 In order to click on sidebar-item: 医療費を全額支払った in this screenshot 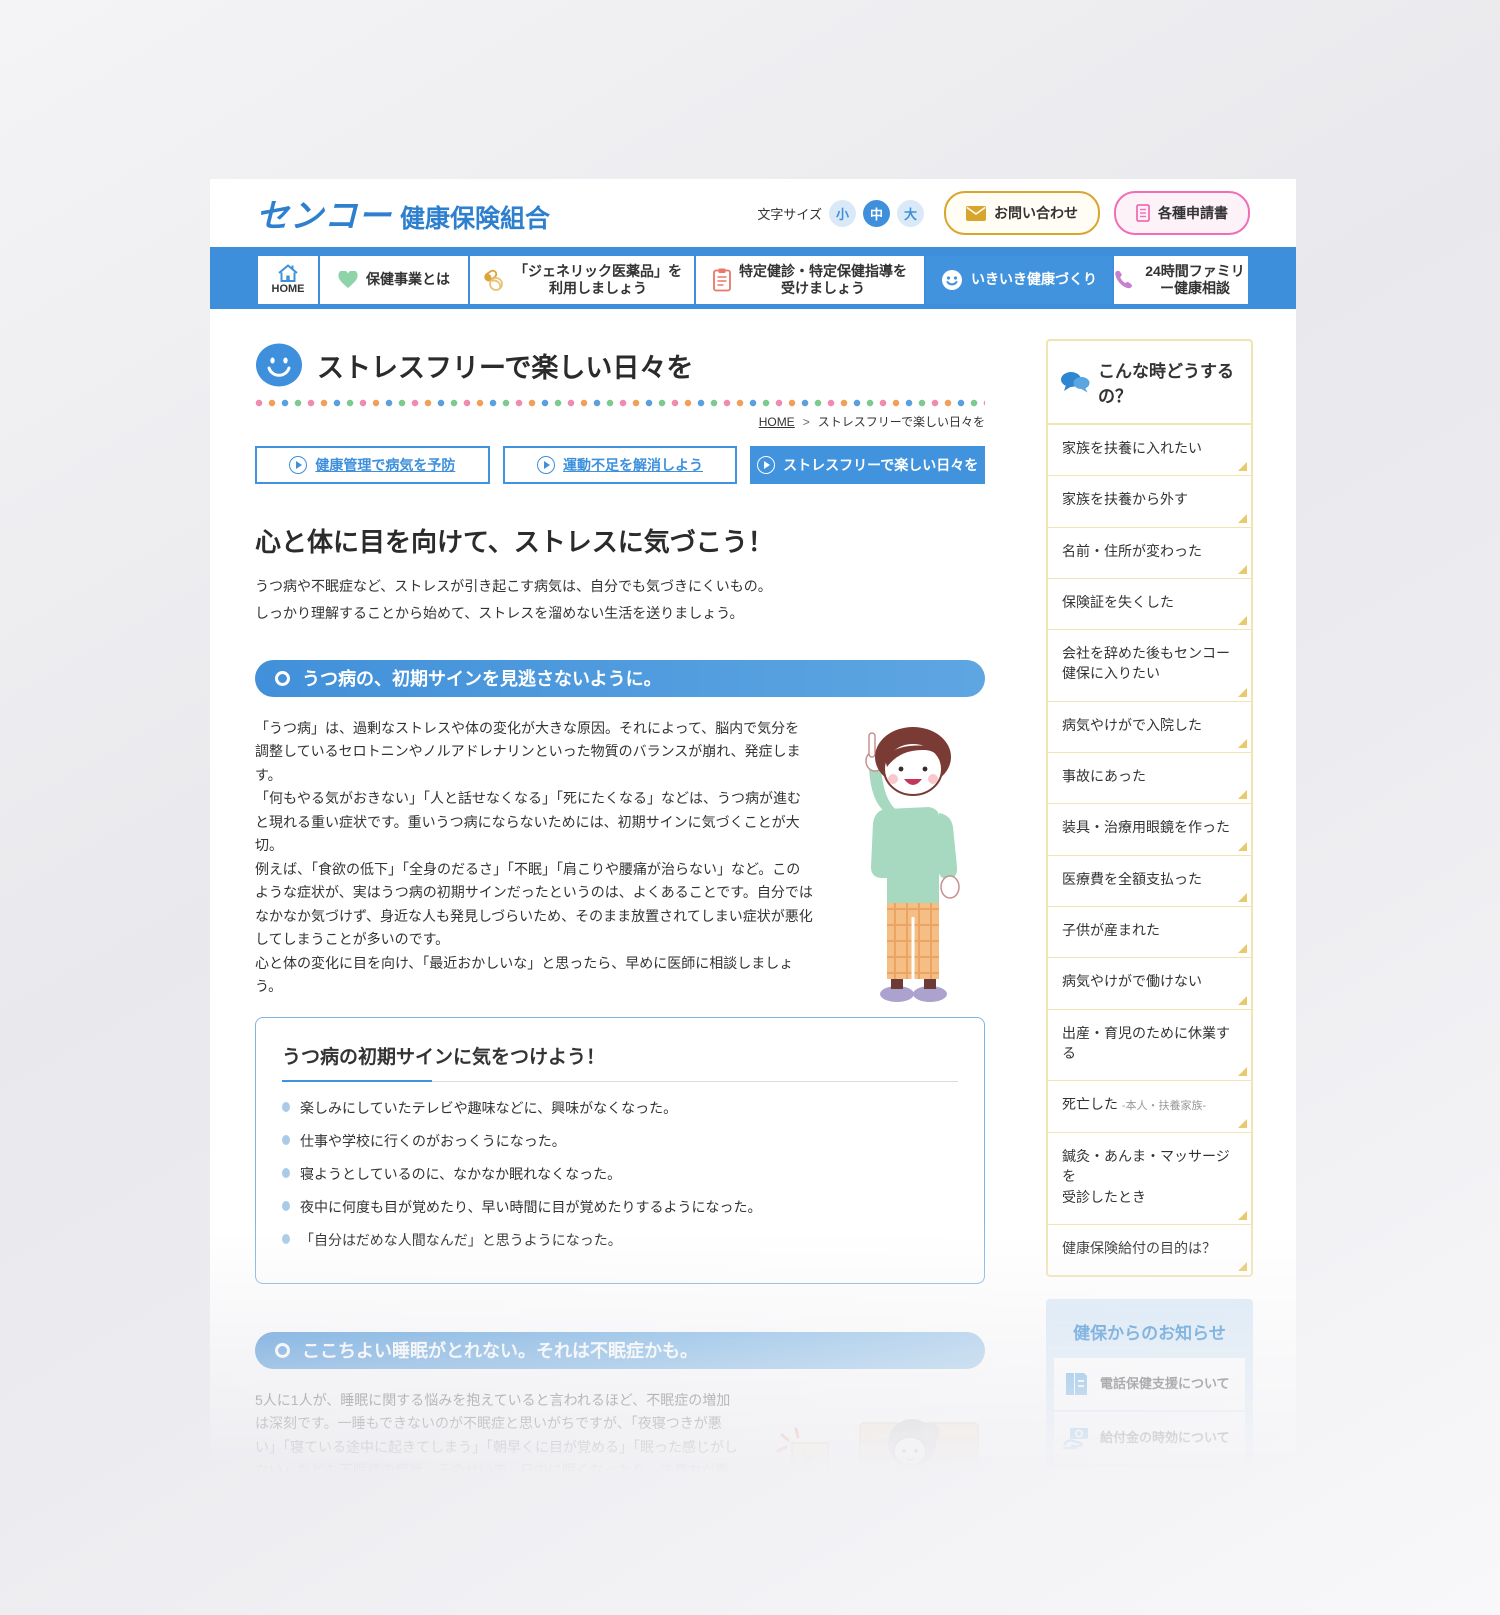, I will do `click(1149, 881)`.